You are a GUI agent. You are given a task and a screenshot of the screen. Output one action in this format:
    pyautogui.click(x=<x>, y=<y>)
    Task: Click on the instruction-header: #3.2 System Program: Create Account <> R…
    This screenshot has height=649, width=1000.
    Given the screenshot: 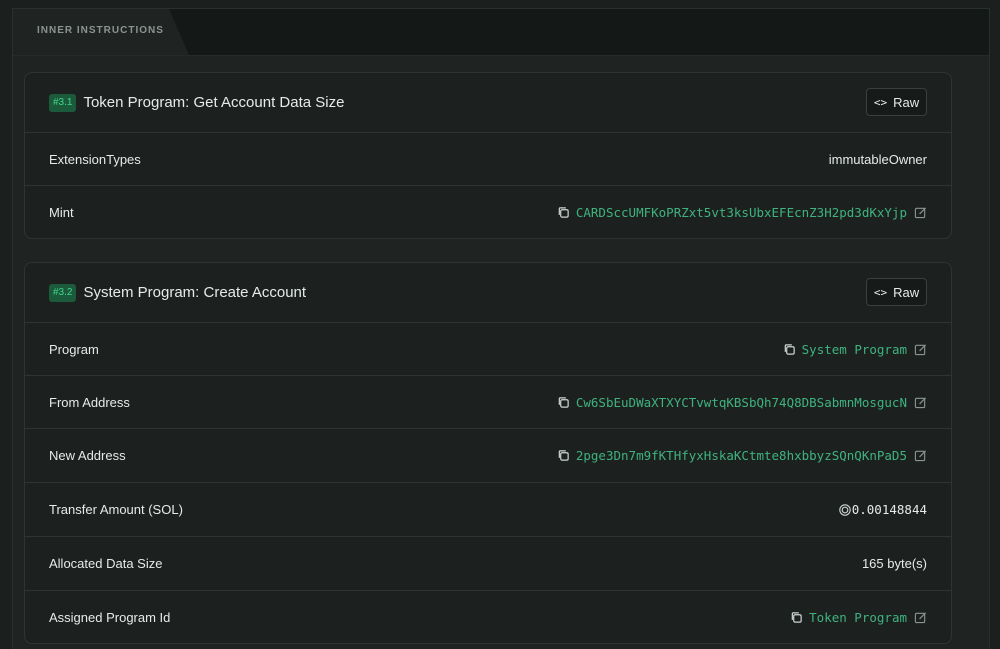 What is the action you would take?
    pyautogui.click(x=488, y=293)
    